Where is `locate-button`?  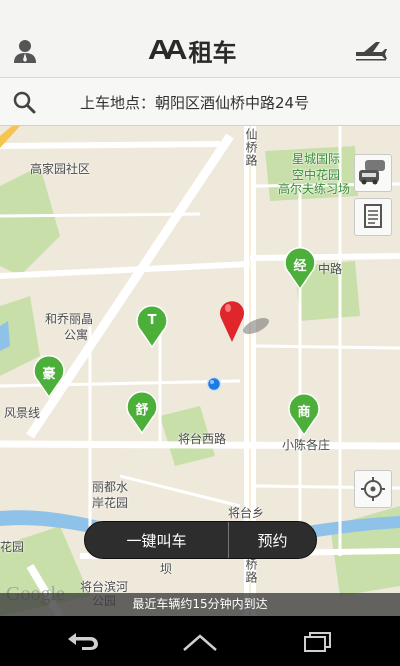 locate-button is located at coordinates (373, 489).